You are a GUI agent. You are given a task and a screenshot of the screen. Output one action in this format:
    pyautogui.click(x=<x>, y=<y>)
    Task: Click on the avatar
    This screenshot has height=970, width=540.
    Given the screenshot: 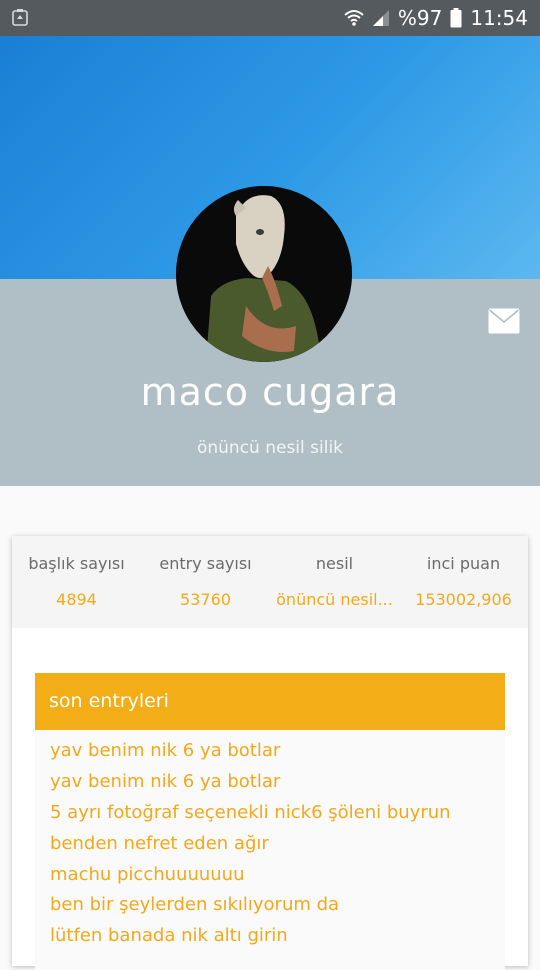 What is the action you would take?
    pyautogui.click(x=264, y=274)
    